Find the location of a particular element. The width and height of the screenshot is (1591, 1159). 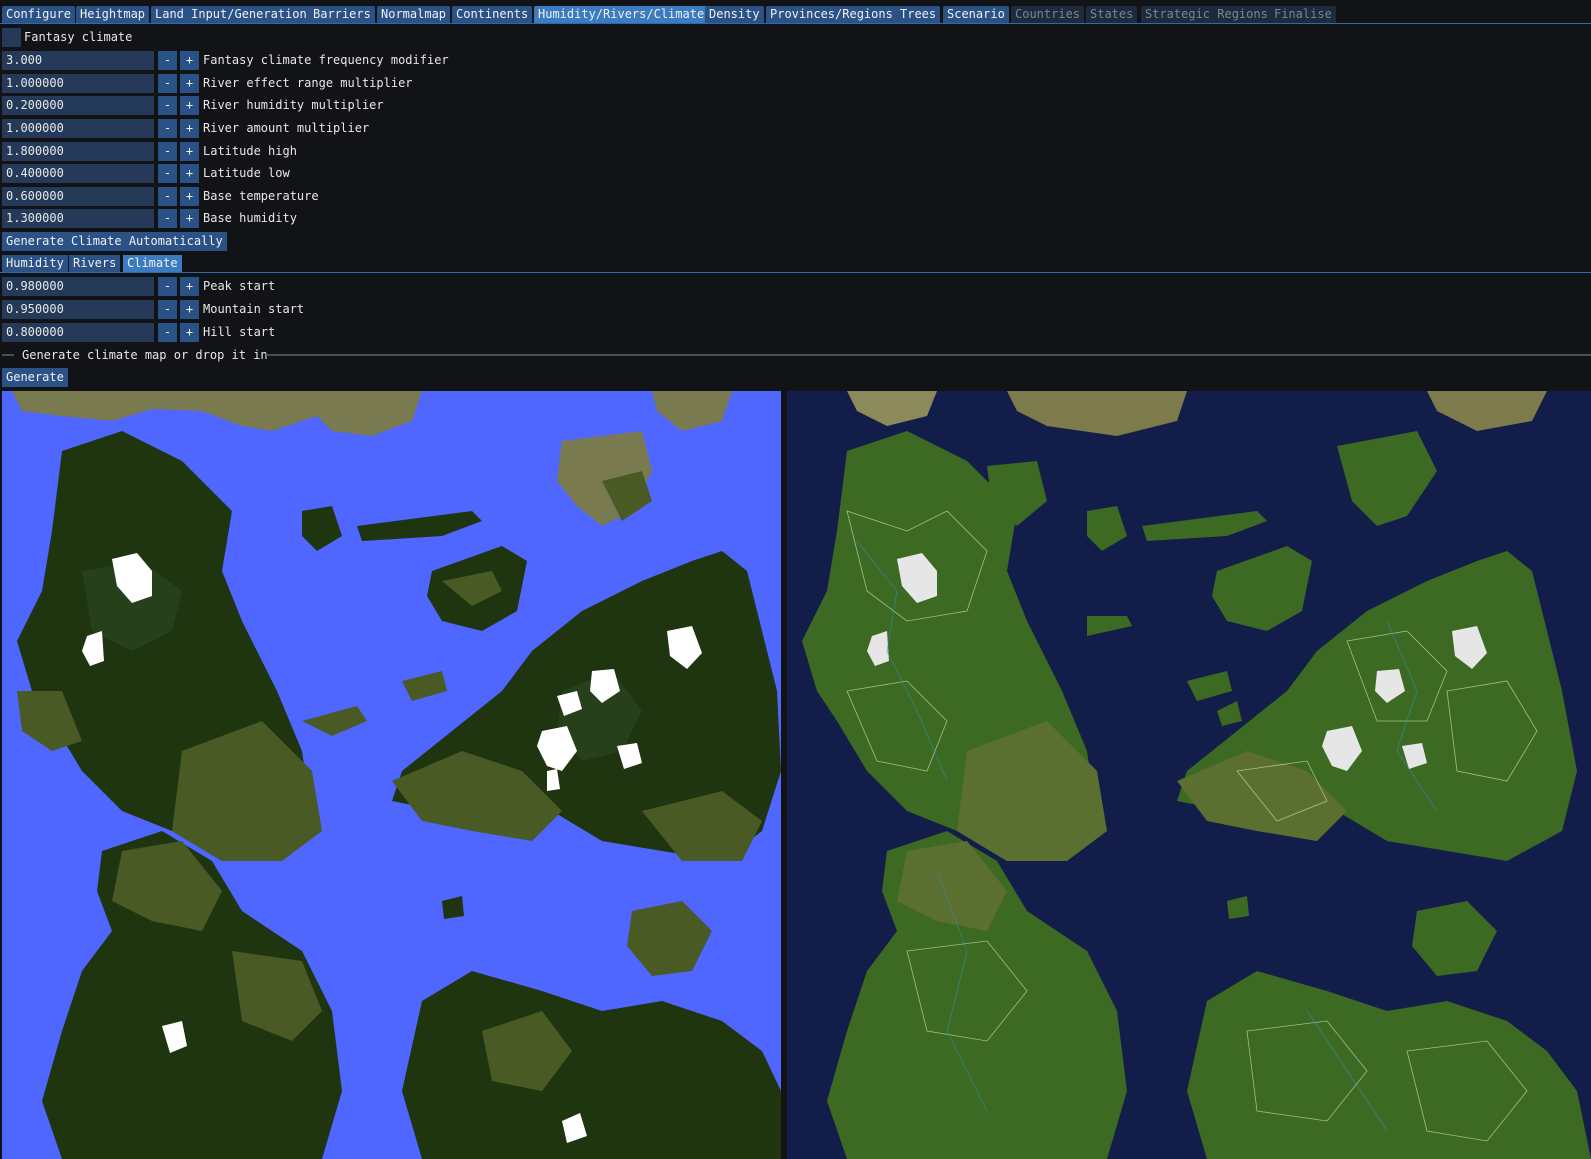

param-row: 1.000000 - + River amount multiplier is located at coordinates (302, 128).